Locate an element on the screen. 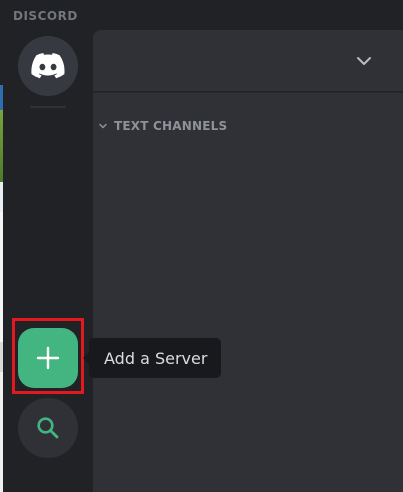 The height and width of the screenshot is (492, 403). server-header is located at coordinates (248, 61).